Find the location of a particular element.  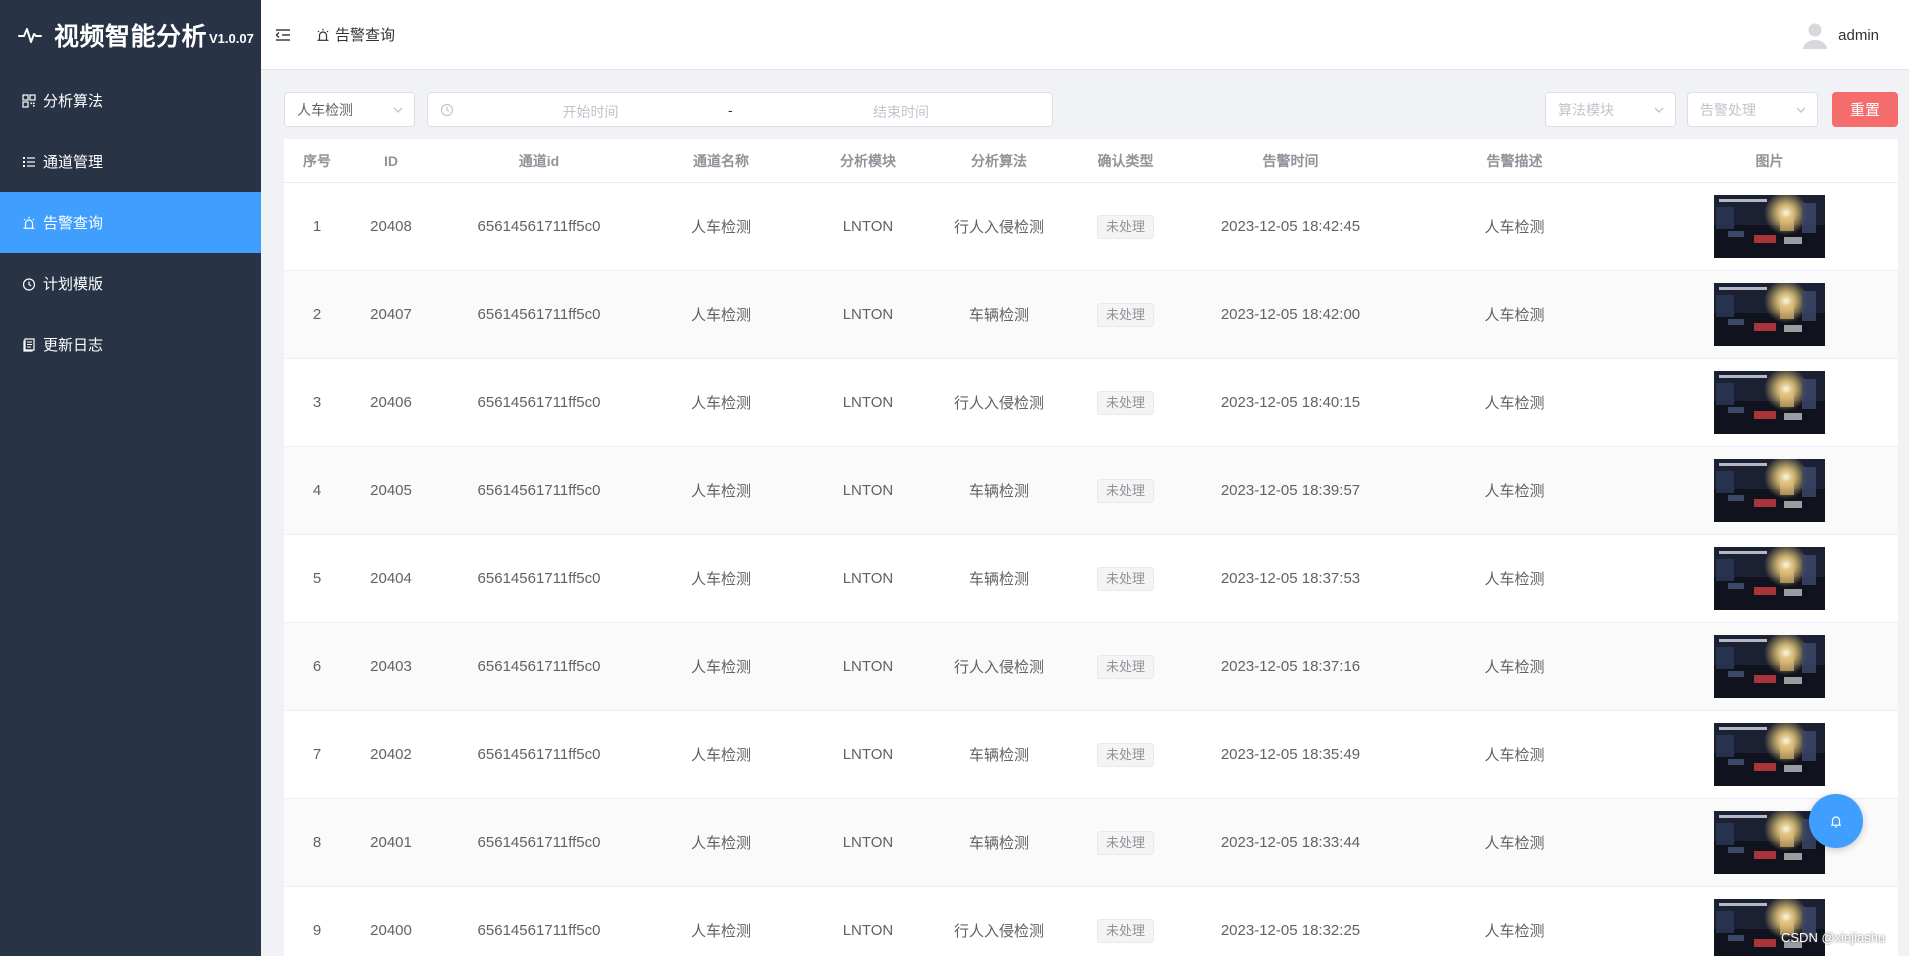

avatar is located at coordinates (1815, 36).